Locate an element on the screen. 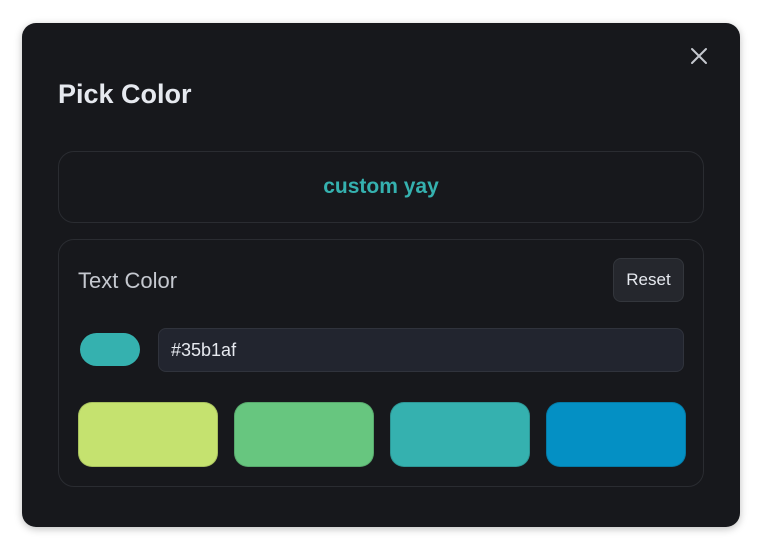 This screenshot has height=547, width=759. close-icon is located at coordinates (699, 56).